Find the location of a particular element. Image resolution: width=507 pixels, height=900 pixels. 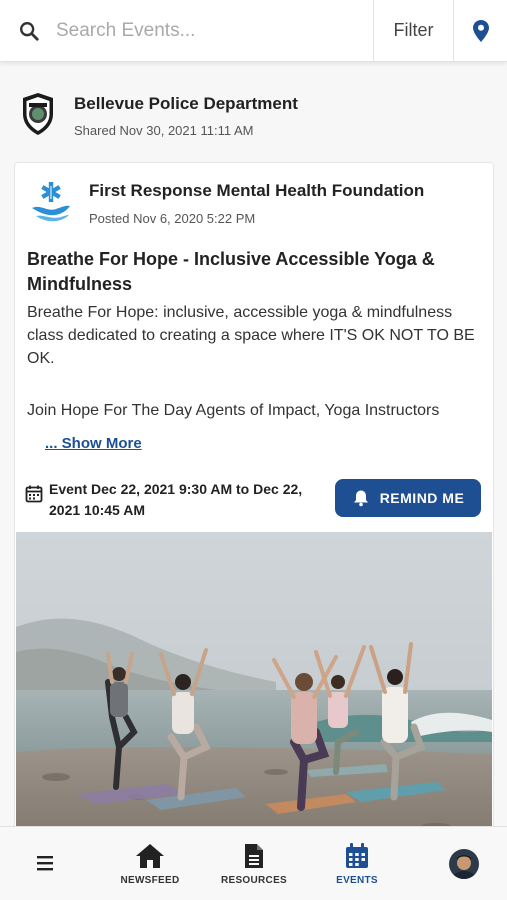

search-input is located at coordinates (206, 30).